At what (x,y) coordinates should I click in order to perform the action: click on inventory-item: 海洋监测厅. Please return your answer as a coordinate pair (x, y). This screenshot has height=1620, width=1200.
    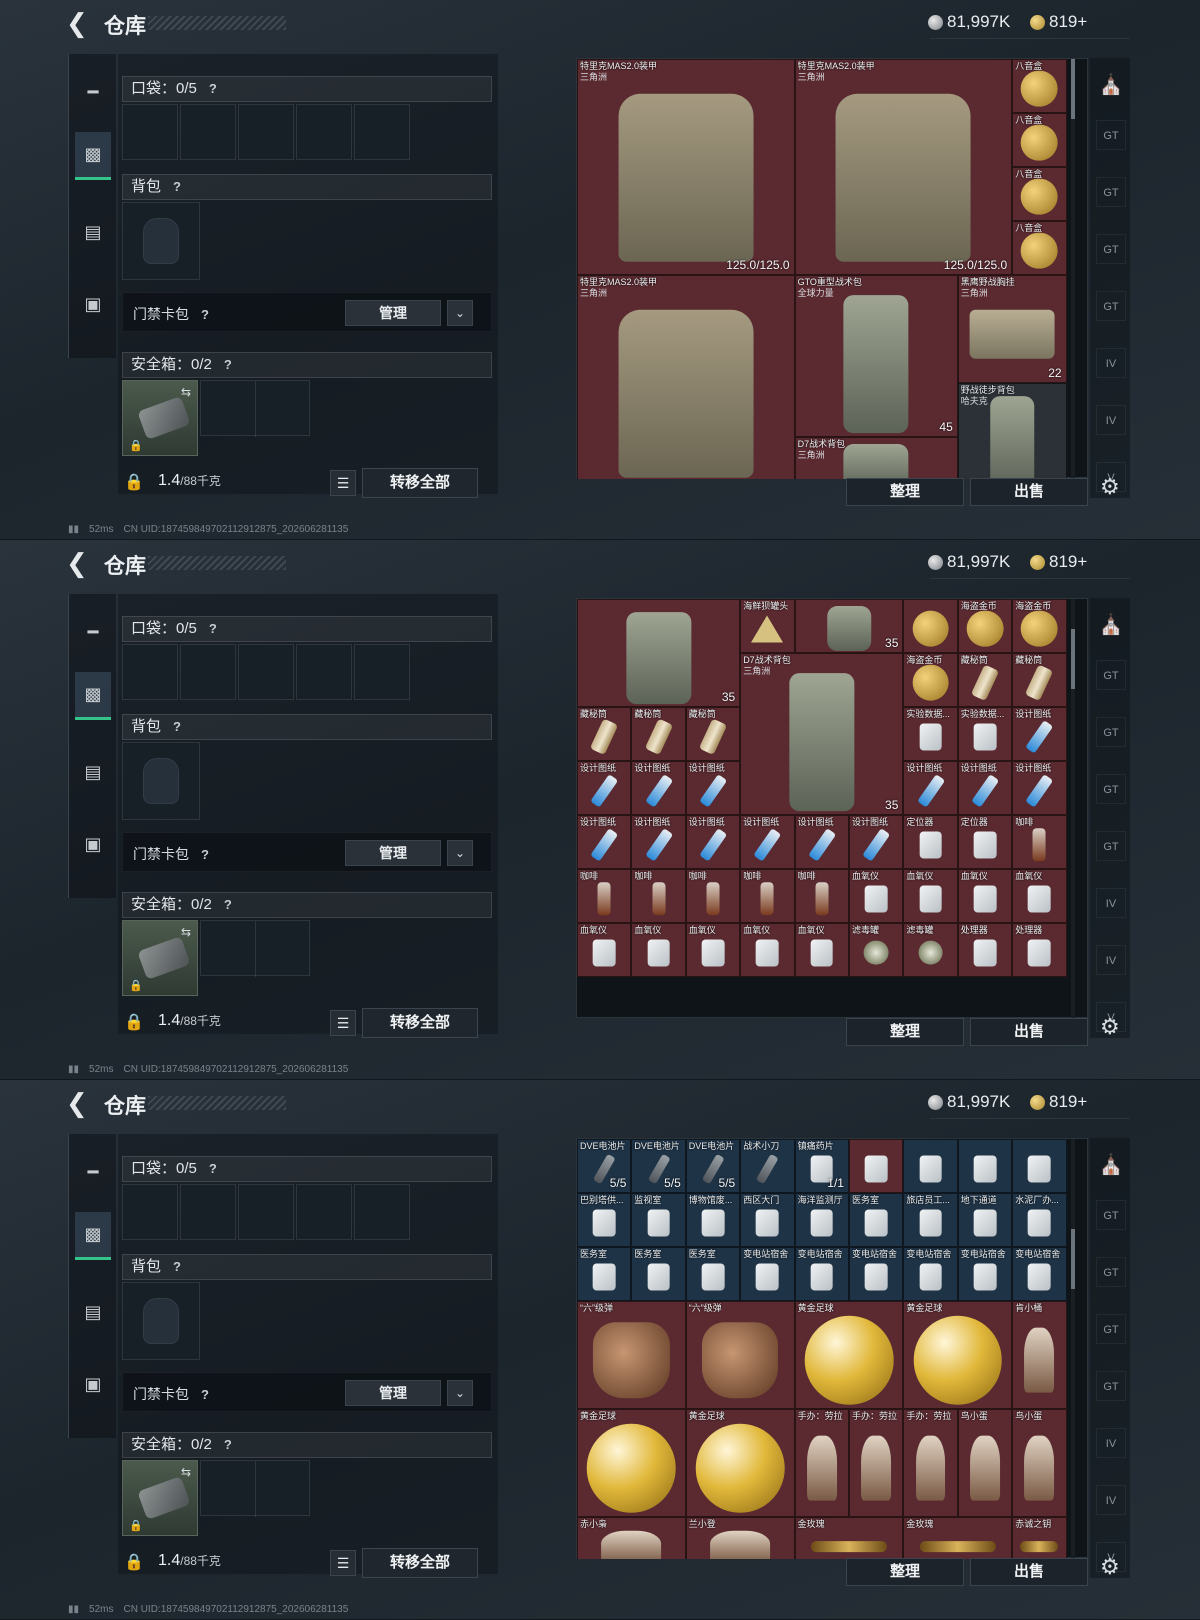
    Looking at the image, I should click on (821, 1220).